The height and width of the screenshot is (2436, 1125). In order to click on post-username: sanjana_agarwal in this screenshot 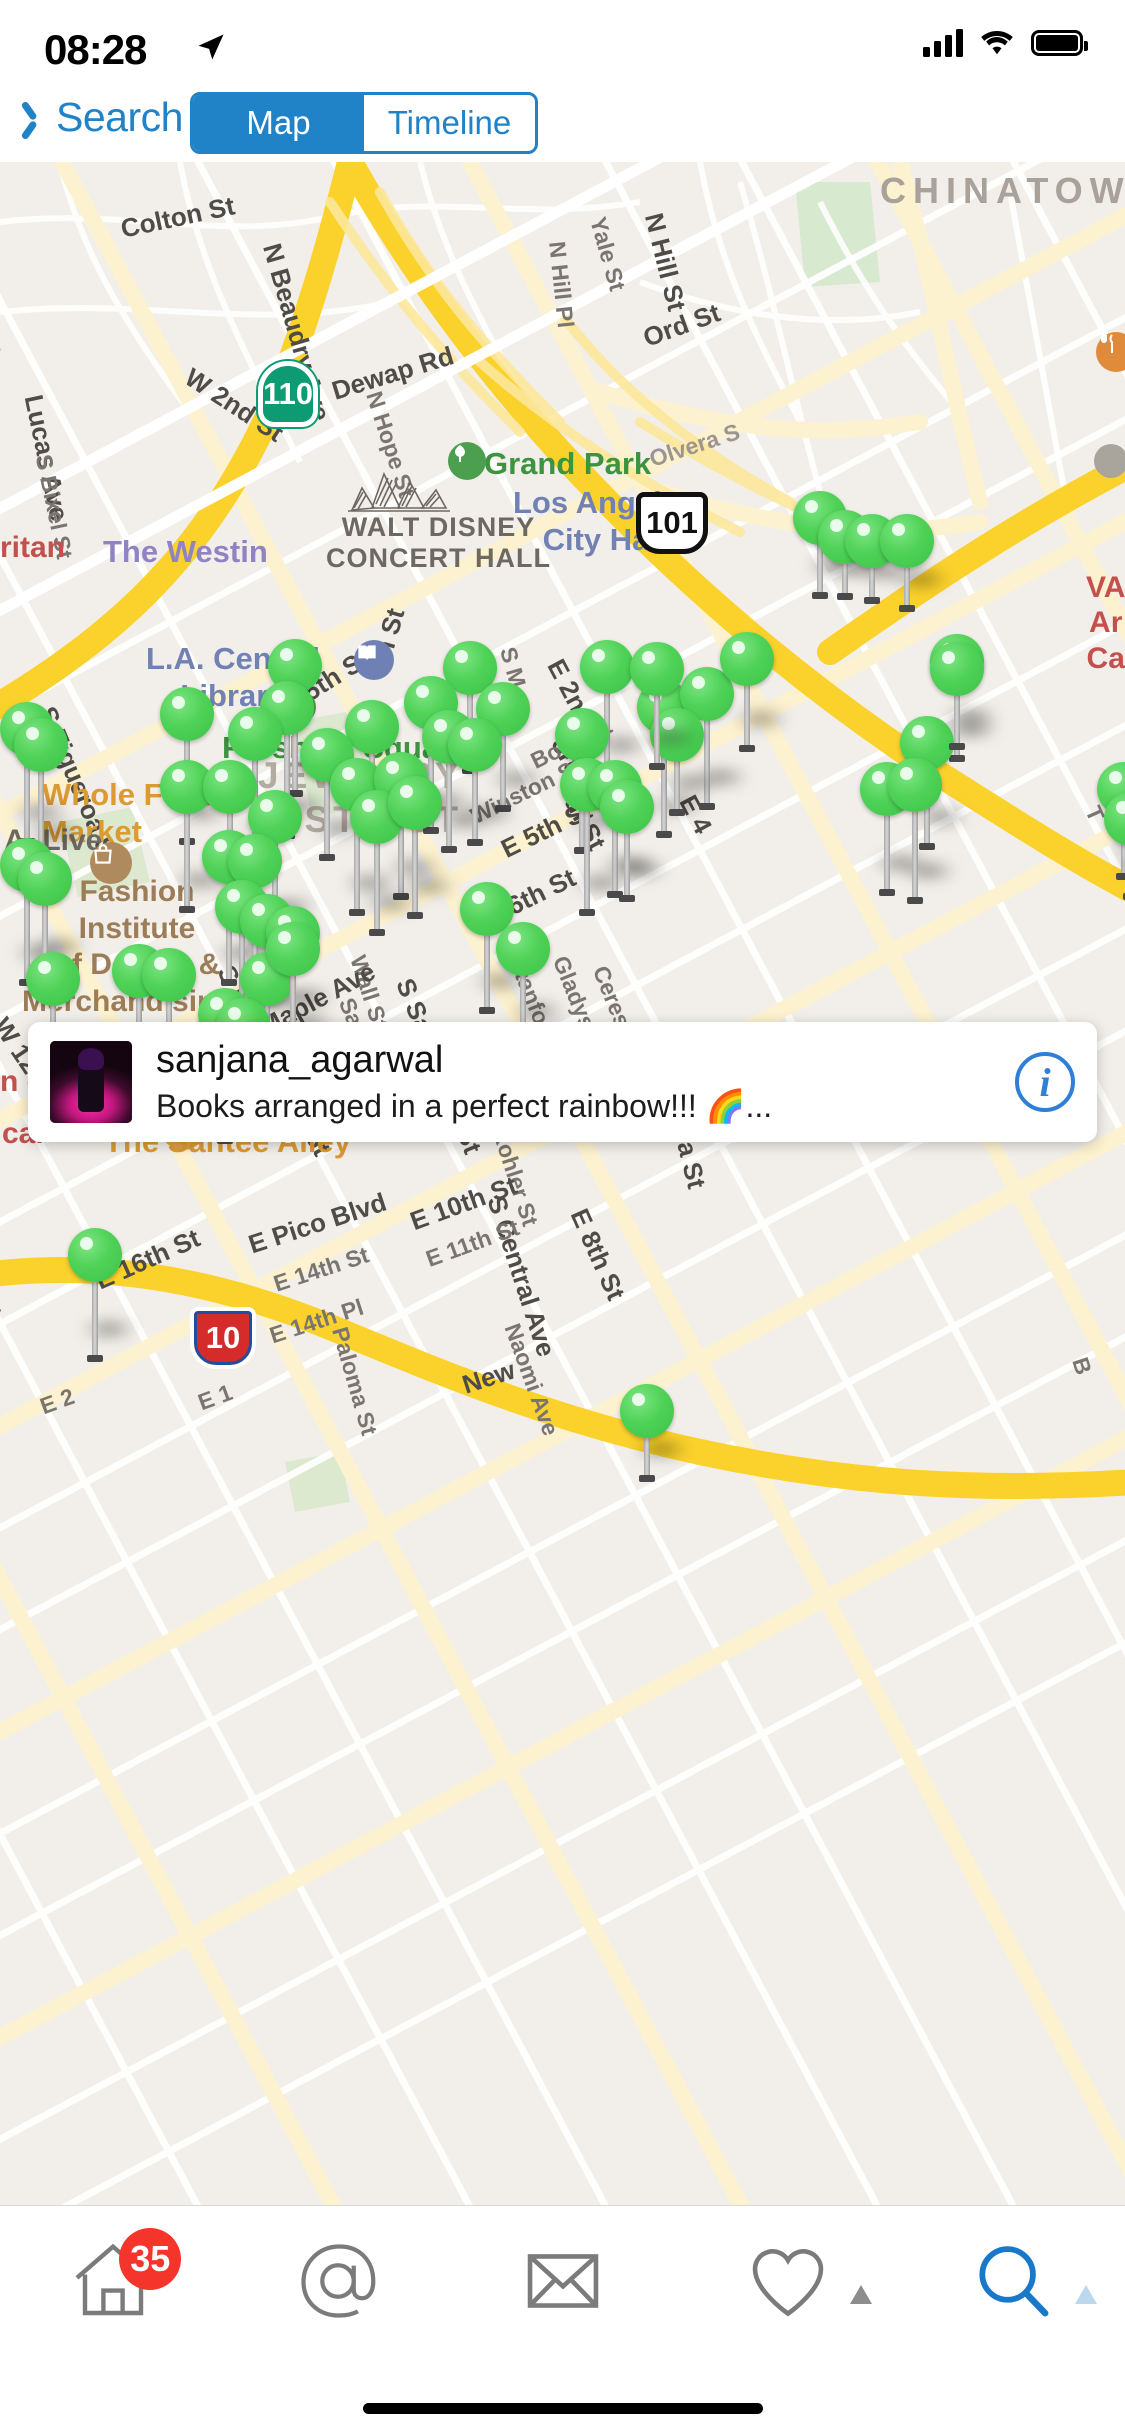, I will do `click(585, 1060)`.